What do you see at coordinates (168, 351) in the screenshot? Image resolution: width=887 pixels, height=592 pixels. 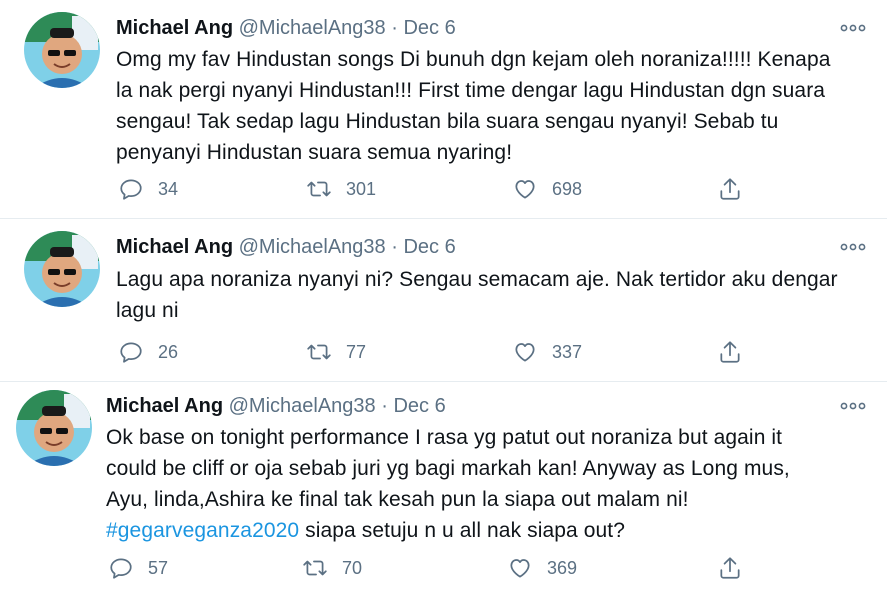 I see `reply-count: 26` at bounding box center [168, 351].